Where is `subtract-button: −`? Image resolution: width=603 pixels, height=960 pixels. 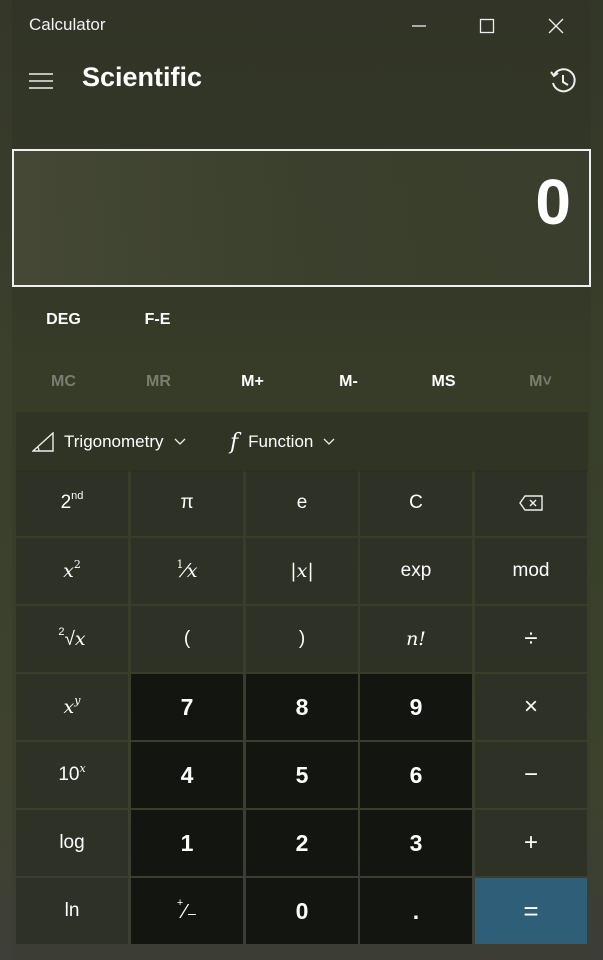
subtract-button: − is located at coordinates (531, 775).